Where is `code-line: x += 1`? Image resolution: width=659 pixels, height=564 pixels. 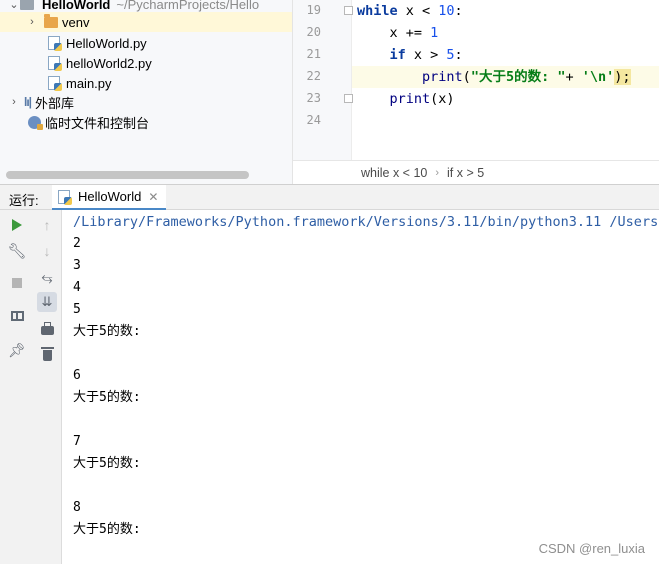
code-line: x += 1 is located at coordinates (398, 33).